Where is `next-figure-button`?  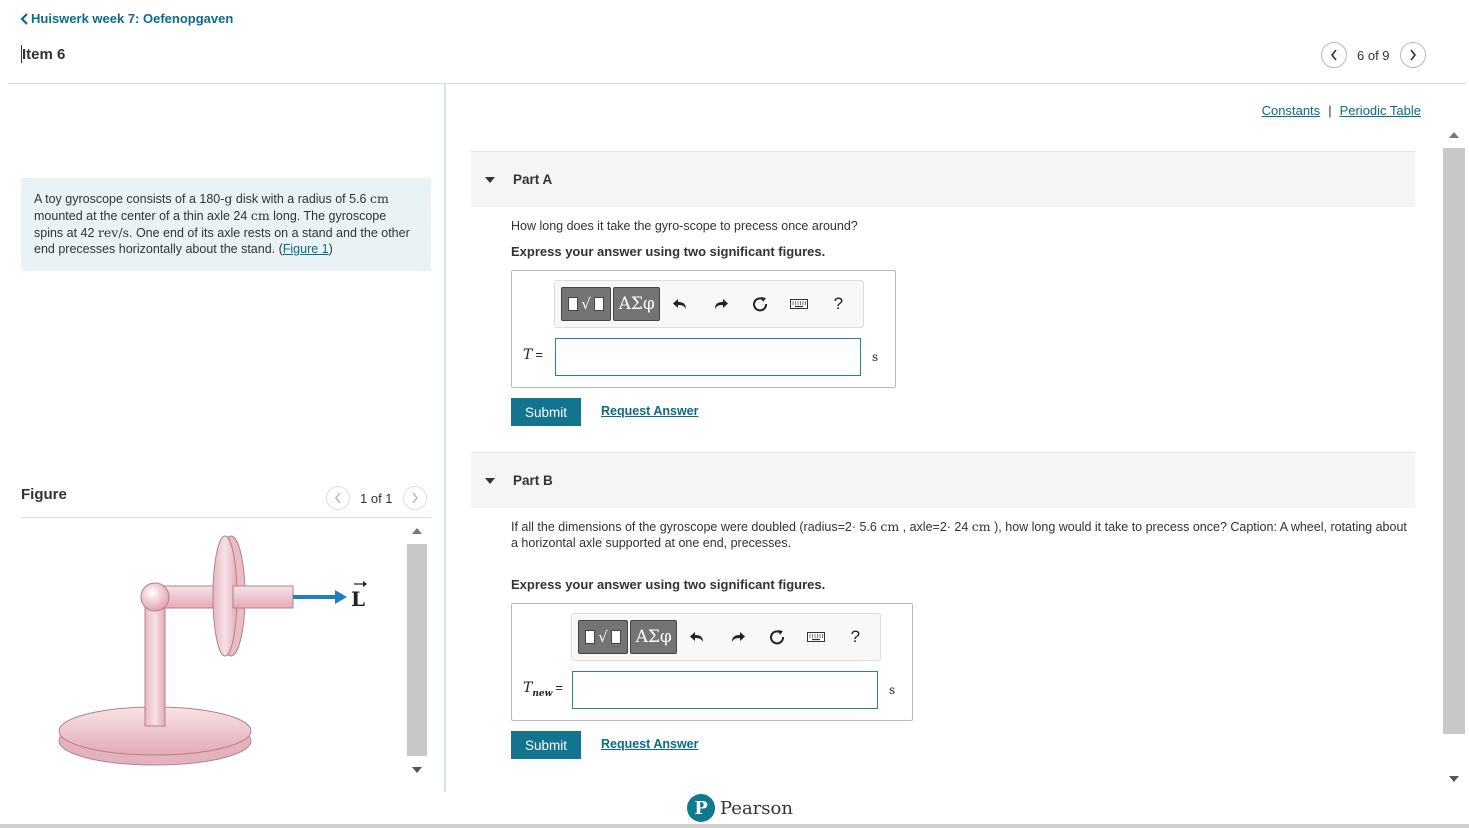
next-figure-button is located at coordinates (414, 498).